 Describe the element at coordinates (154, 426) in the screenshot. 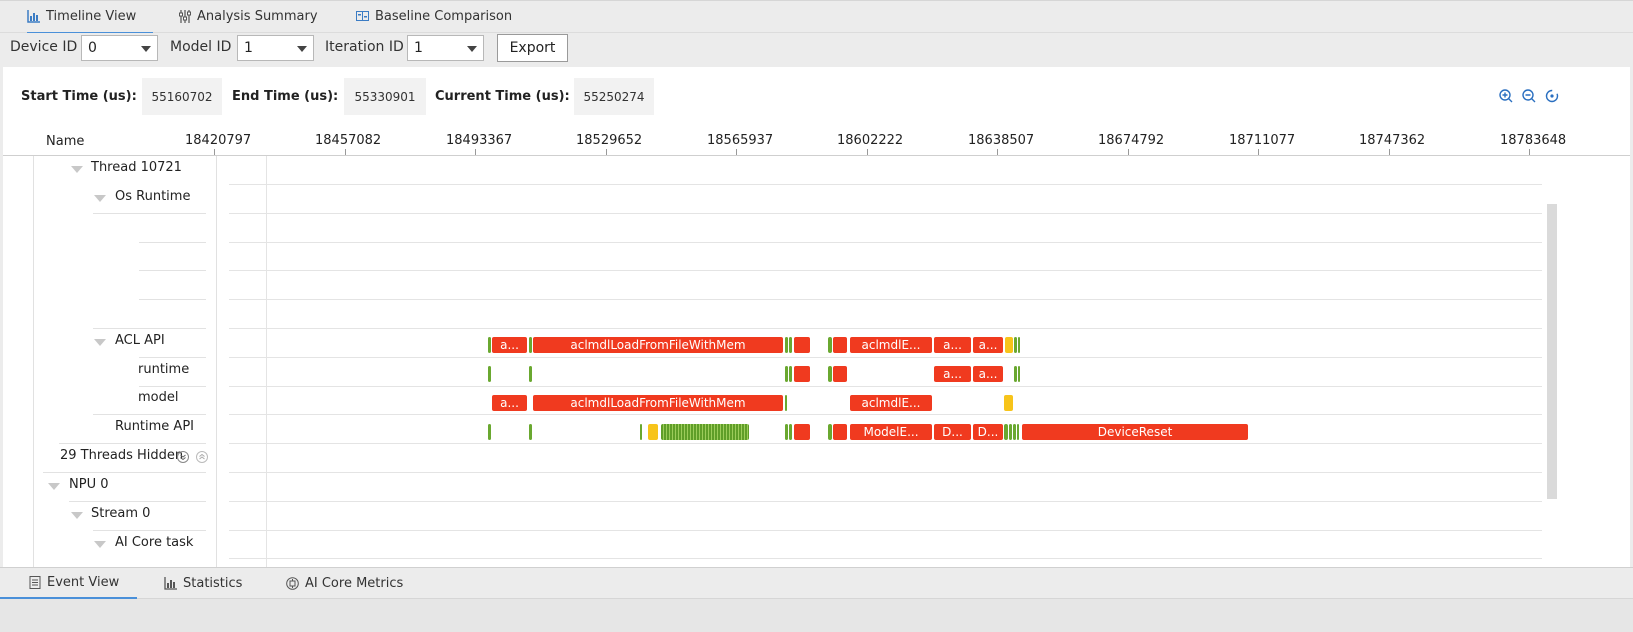

I see `tree-node-runtime-api: Runtime API` at that location.